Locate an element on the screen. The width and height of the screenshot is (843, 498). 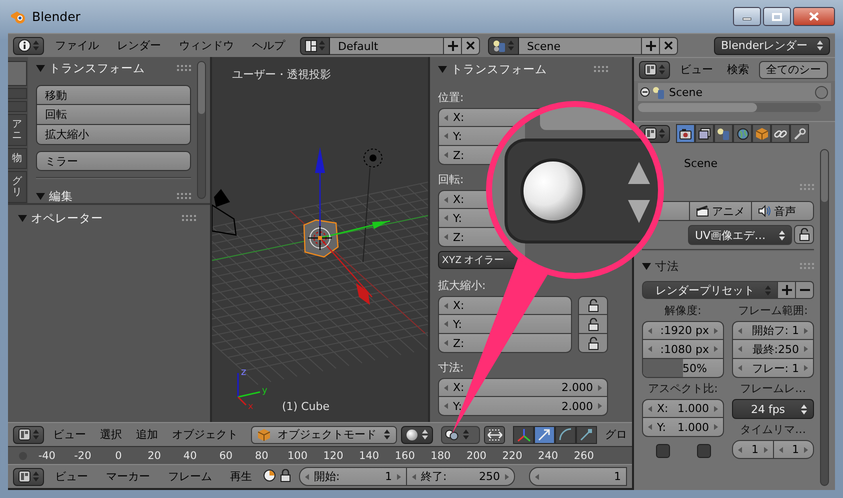
panel-title: 寸法 is located at coordinates (725, 266).